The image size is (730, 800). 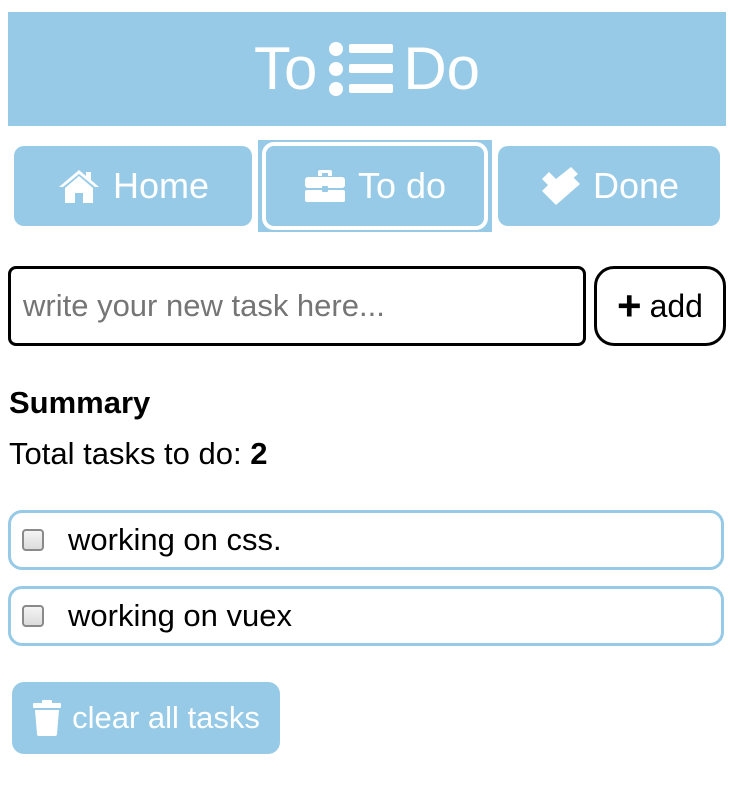 I want to click on nav-home-label: Home, so click(x=161, y=185).